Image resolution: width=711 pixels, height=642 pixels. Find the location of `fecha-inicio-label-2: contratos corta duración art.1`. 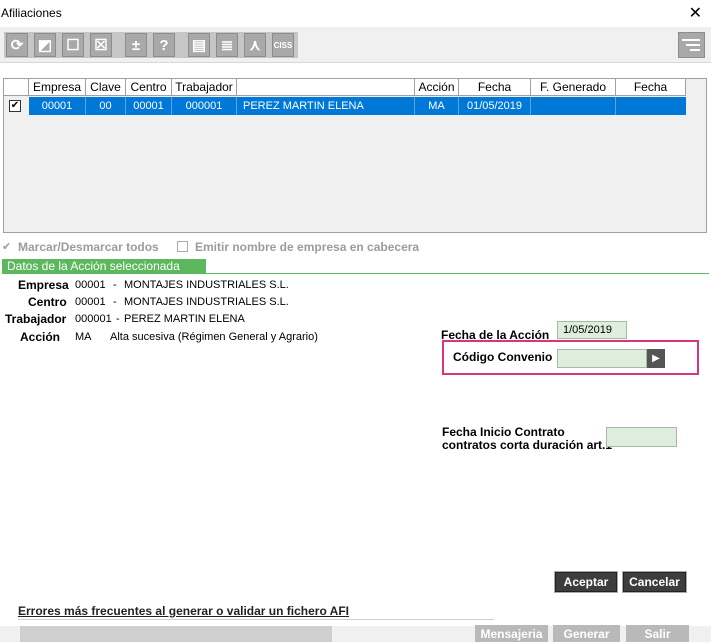

fecha-inicio-label-2: contratos corta duración art.1 is located at coordinates (527, 445).